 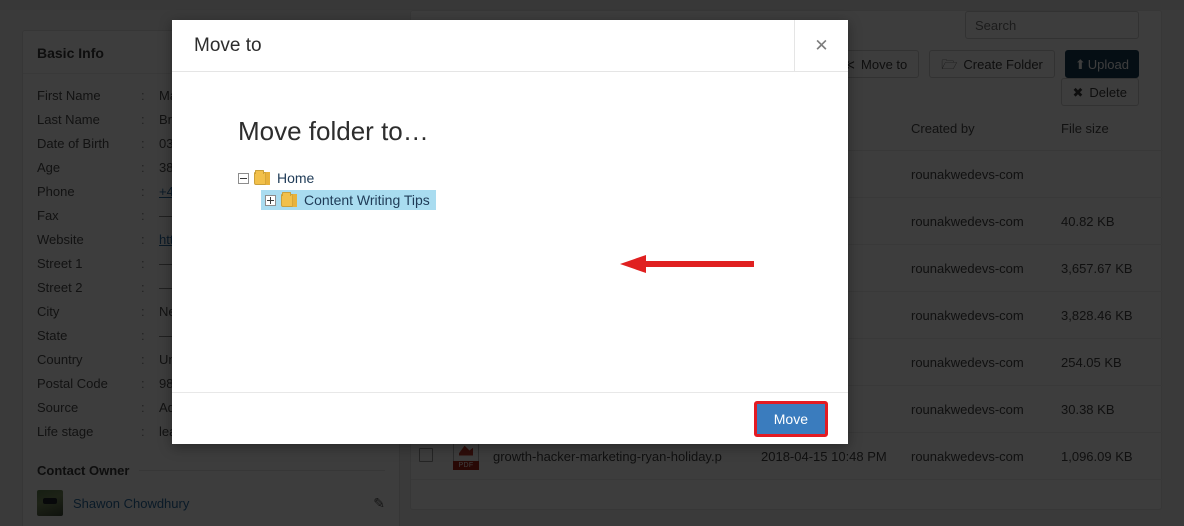 What do you see at coordinates (687, 264) in the screenshot?
I see `red-arrow-pointing-left` at bounding box center [687, 264].